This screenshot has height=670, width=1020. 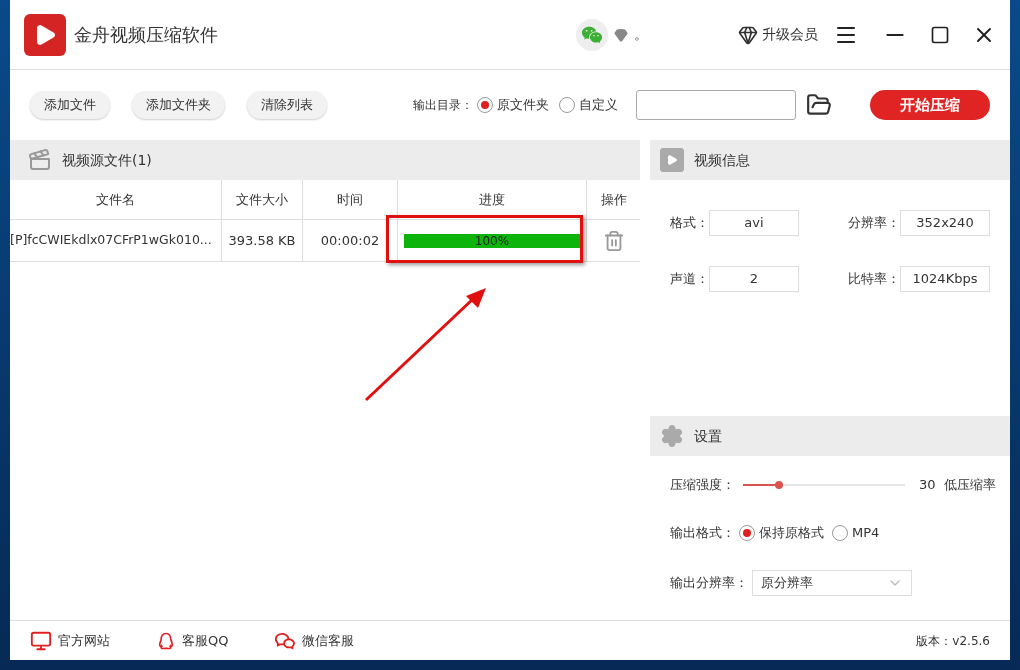 What do you see at coordinates (940, 34) in the screenshot?
I see `maximize-icon` at bounding box center [940, 34].